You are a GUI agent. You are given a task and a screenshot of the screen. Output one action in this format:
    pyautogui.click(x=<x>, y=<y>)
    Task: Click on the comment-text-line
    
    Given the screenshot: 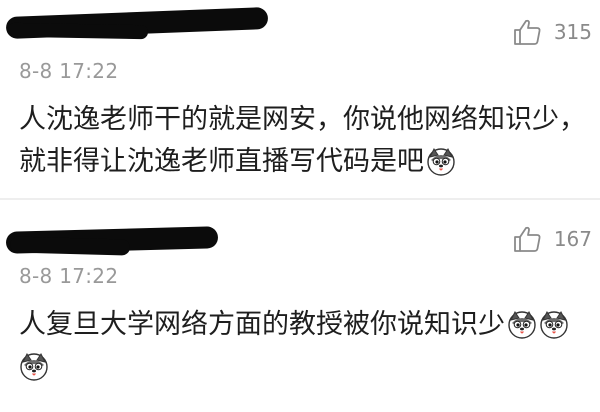 What is the action you would take?
    pyautogui.click(x=304, y=367)
    